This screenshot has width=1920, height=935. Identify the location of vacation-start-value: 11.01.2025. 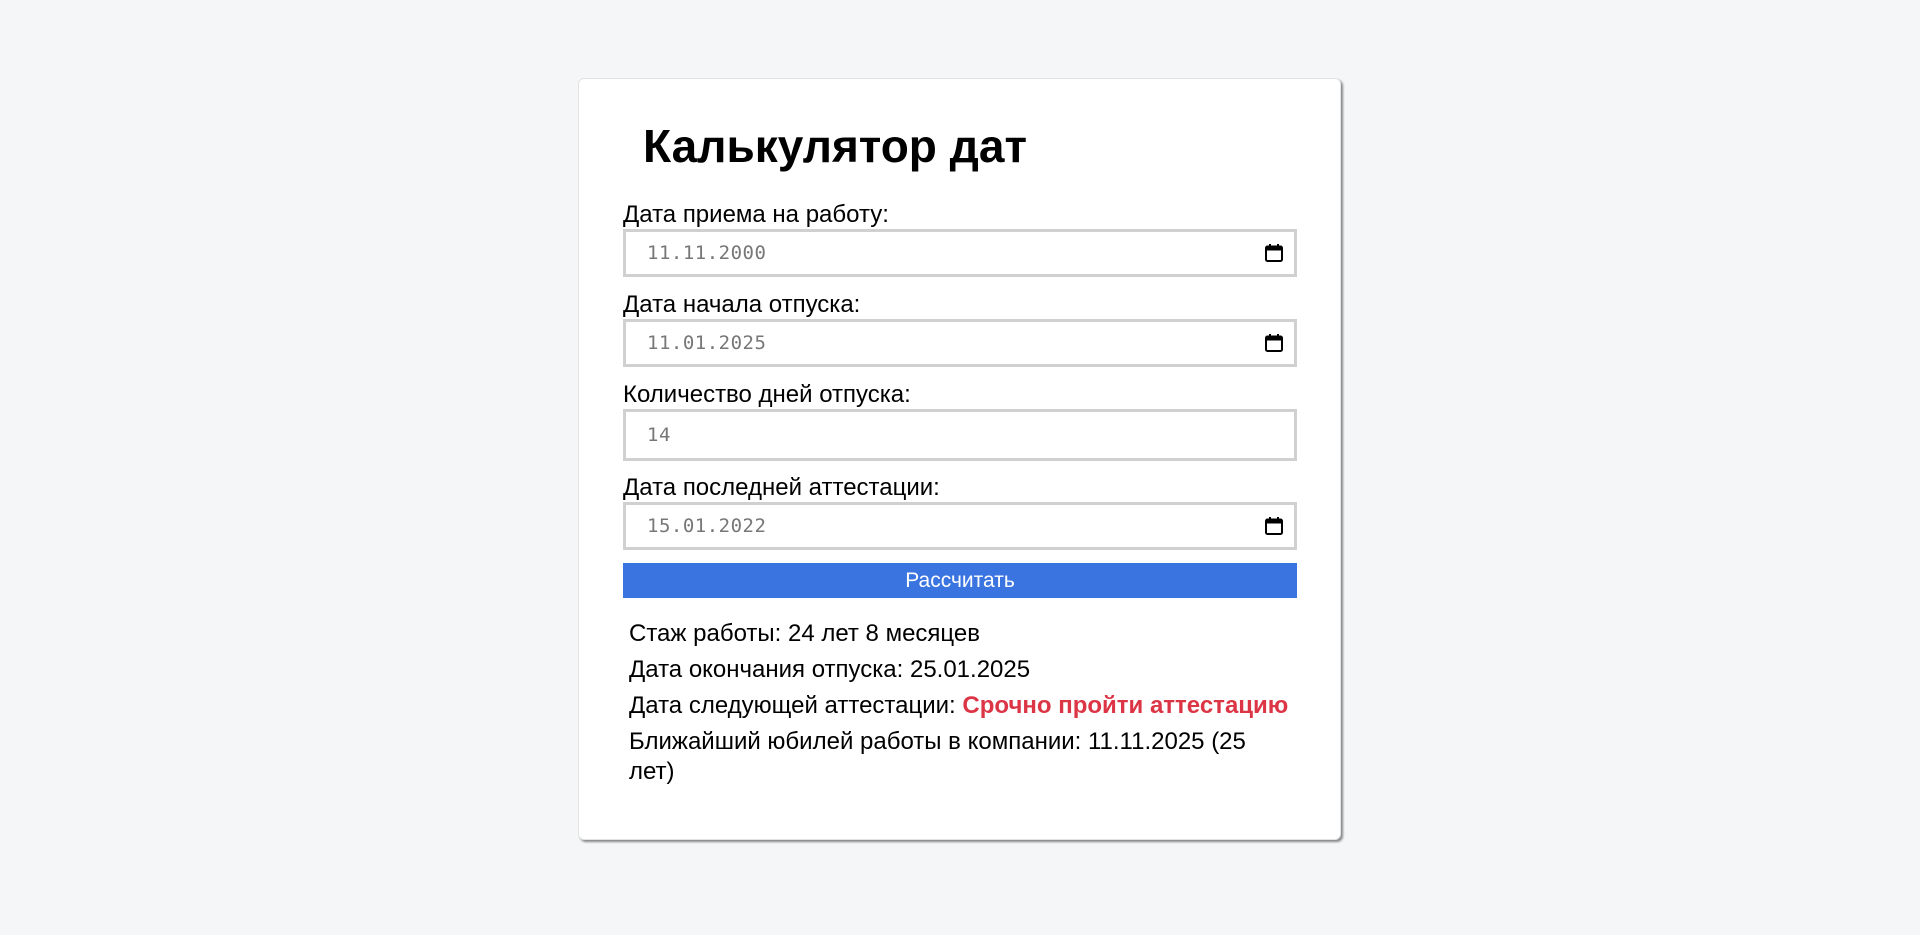
(707, 343).